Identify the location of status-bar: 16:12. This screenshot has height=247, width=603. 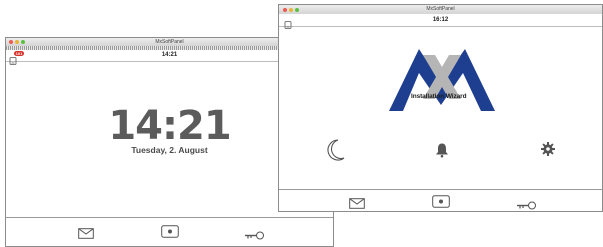
(440, 21).